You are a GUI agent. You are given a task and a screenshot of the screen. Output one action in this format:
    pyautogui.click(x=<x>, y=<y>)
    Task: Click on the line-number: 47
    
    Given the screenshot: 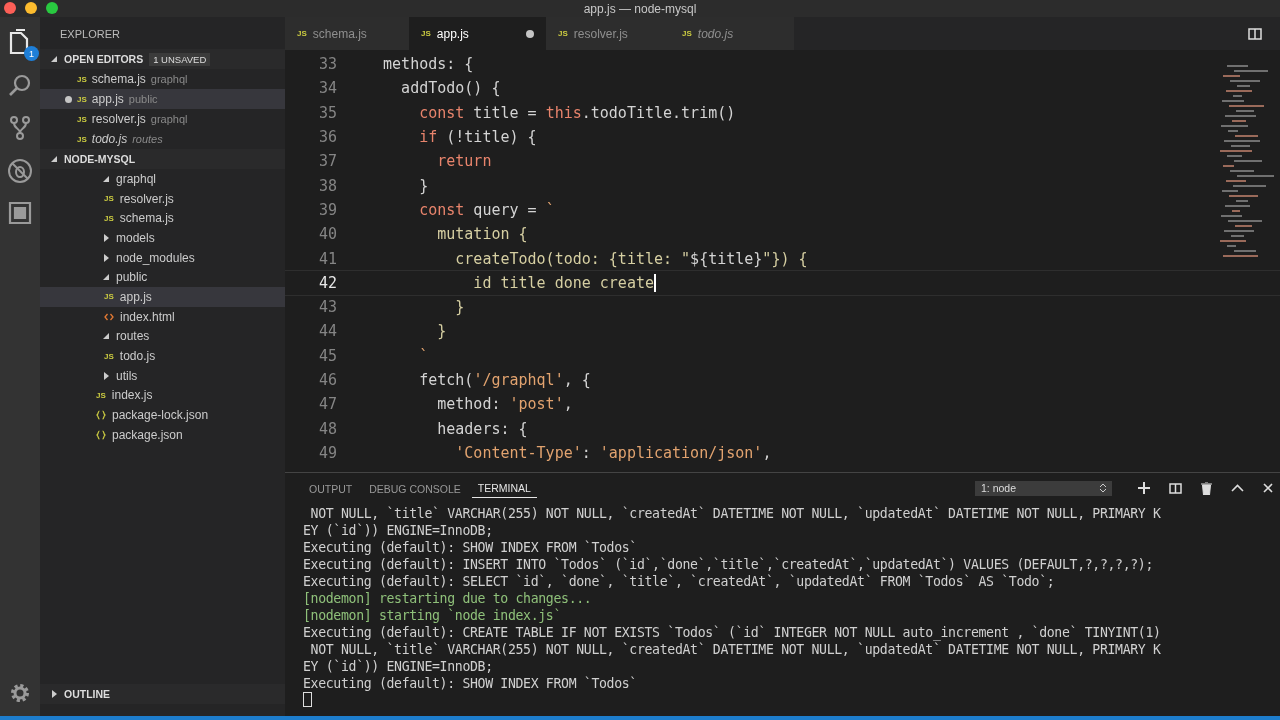 What is the action you would take?
    pyautogui.click(x=327, y=404)
    